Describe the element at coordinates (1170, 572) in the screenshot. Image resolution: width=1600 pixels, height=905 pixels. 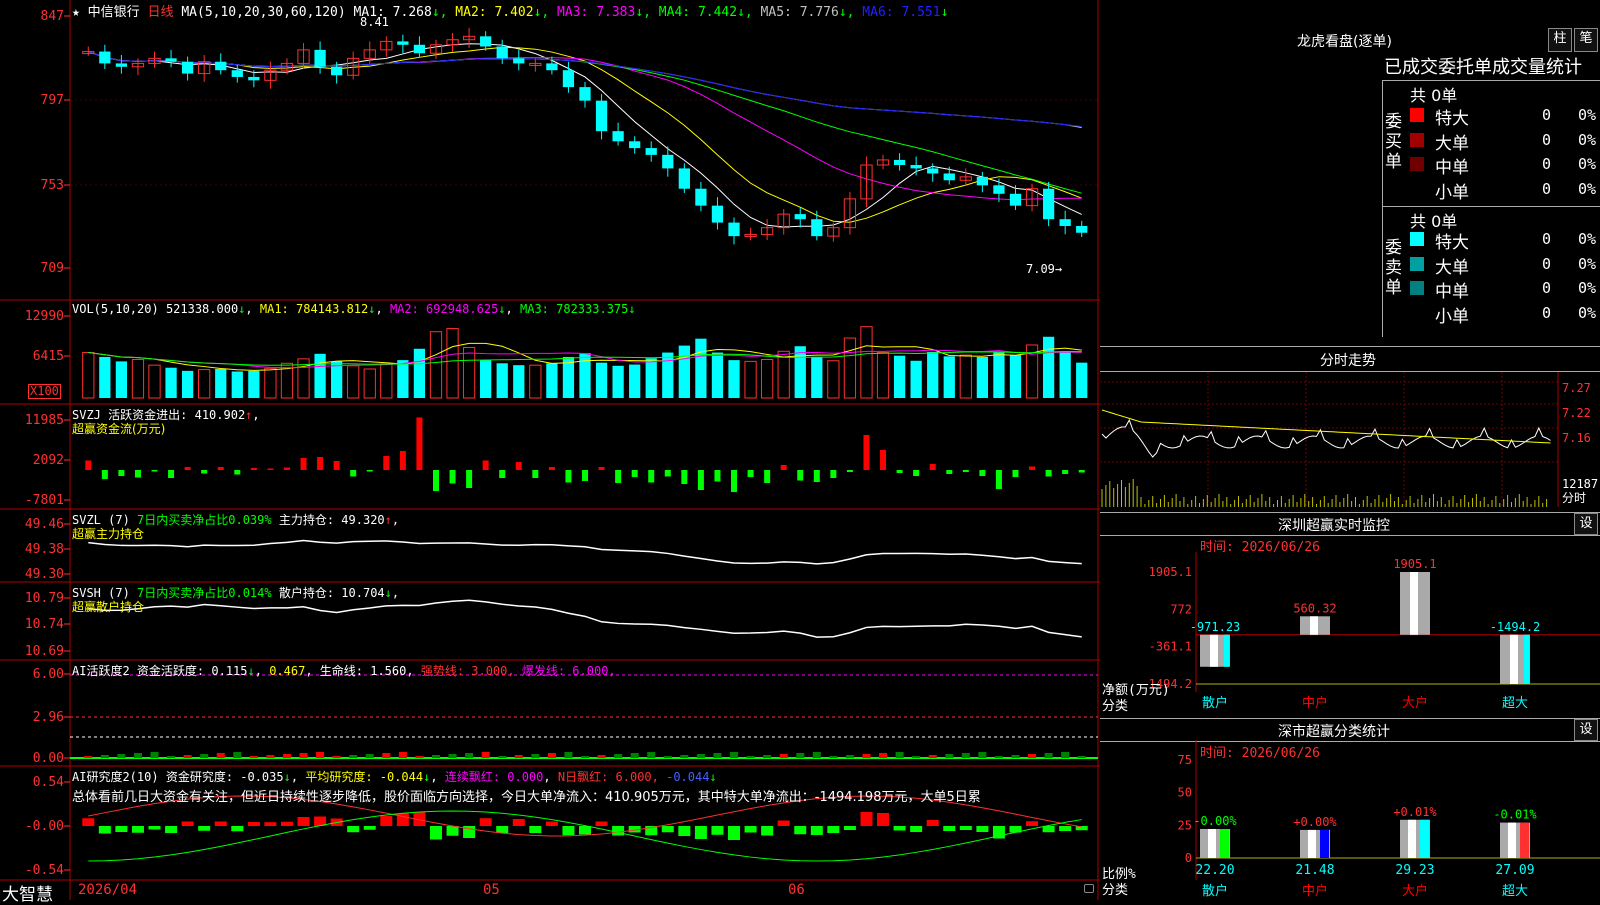
I see `mon-tick: 1905.1` at that location.